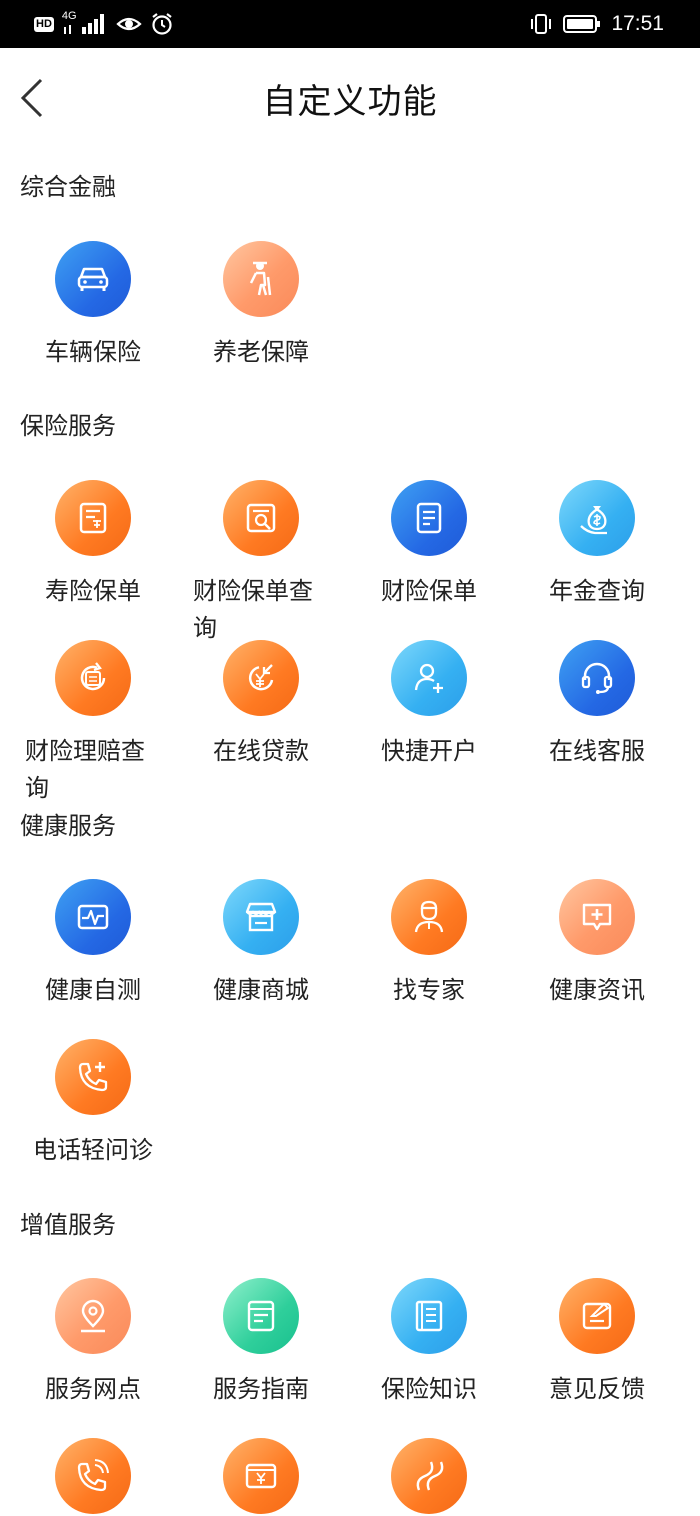 Image resolution: width=700 pixels, height=1516 pixels. I want to click on phone-call-icon, so click(93, 1476).